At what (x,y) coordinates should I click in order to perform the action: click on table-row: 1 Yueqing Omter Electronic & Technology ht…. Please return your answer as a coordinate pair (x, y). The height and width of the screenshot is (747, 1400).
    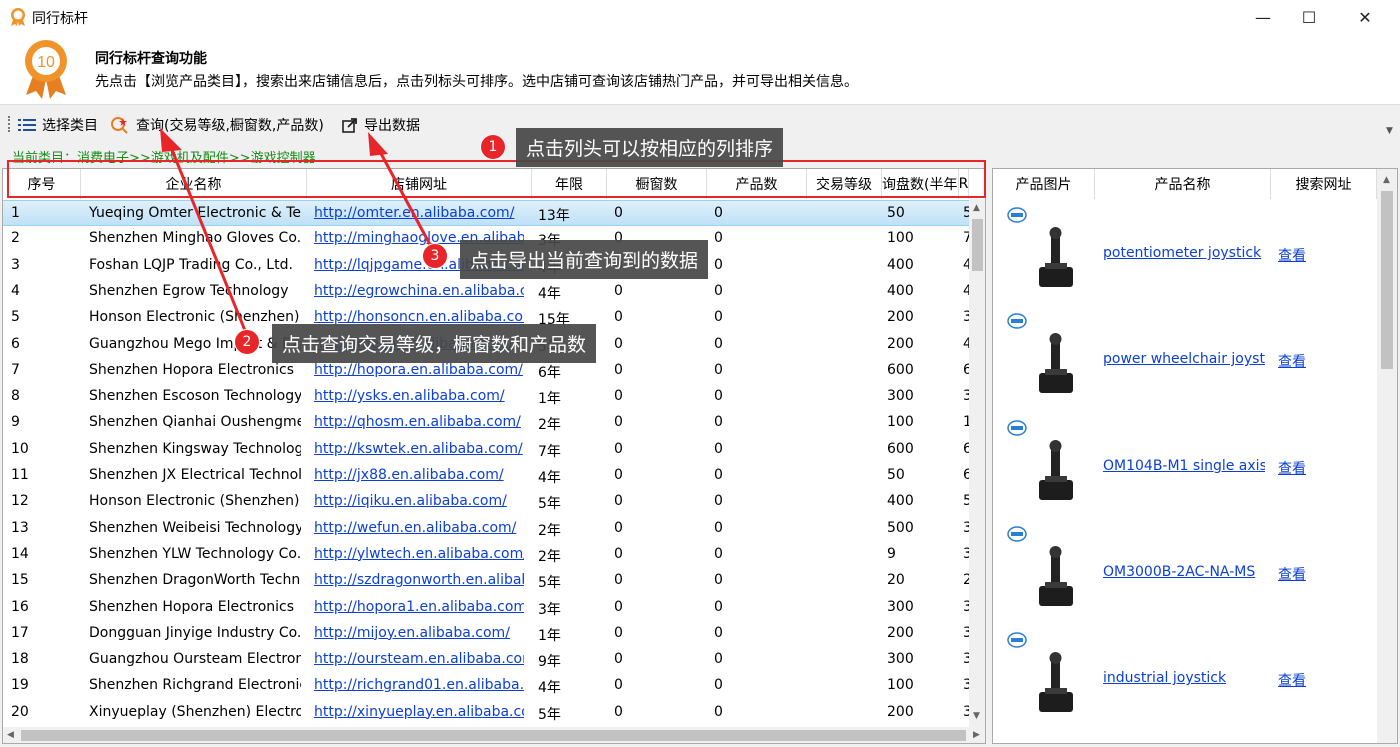
    Looking at the image, I should click on (486, 213).